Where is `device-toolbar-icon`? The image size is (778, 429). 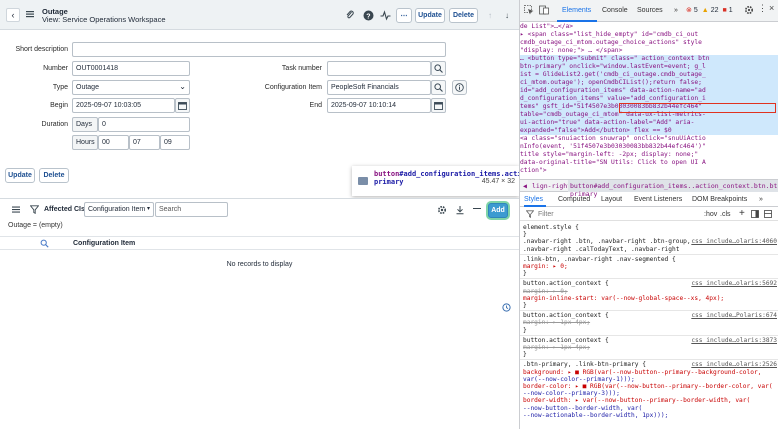
device-toolbar-icon is located at coordinates (544, 11).